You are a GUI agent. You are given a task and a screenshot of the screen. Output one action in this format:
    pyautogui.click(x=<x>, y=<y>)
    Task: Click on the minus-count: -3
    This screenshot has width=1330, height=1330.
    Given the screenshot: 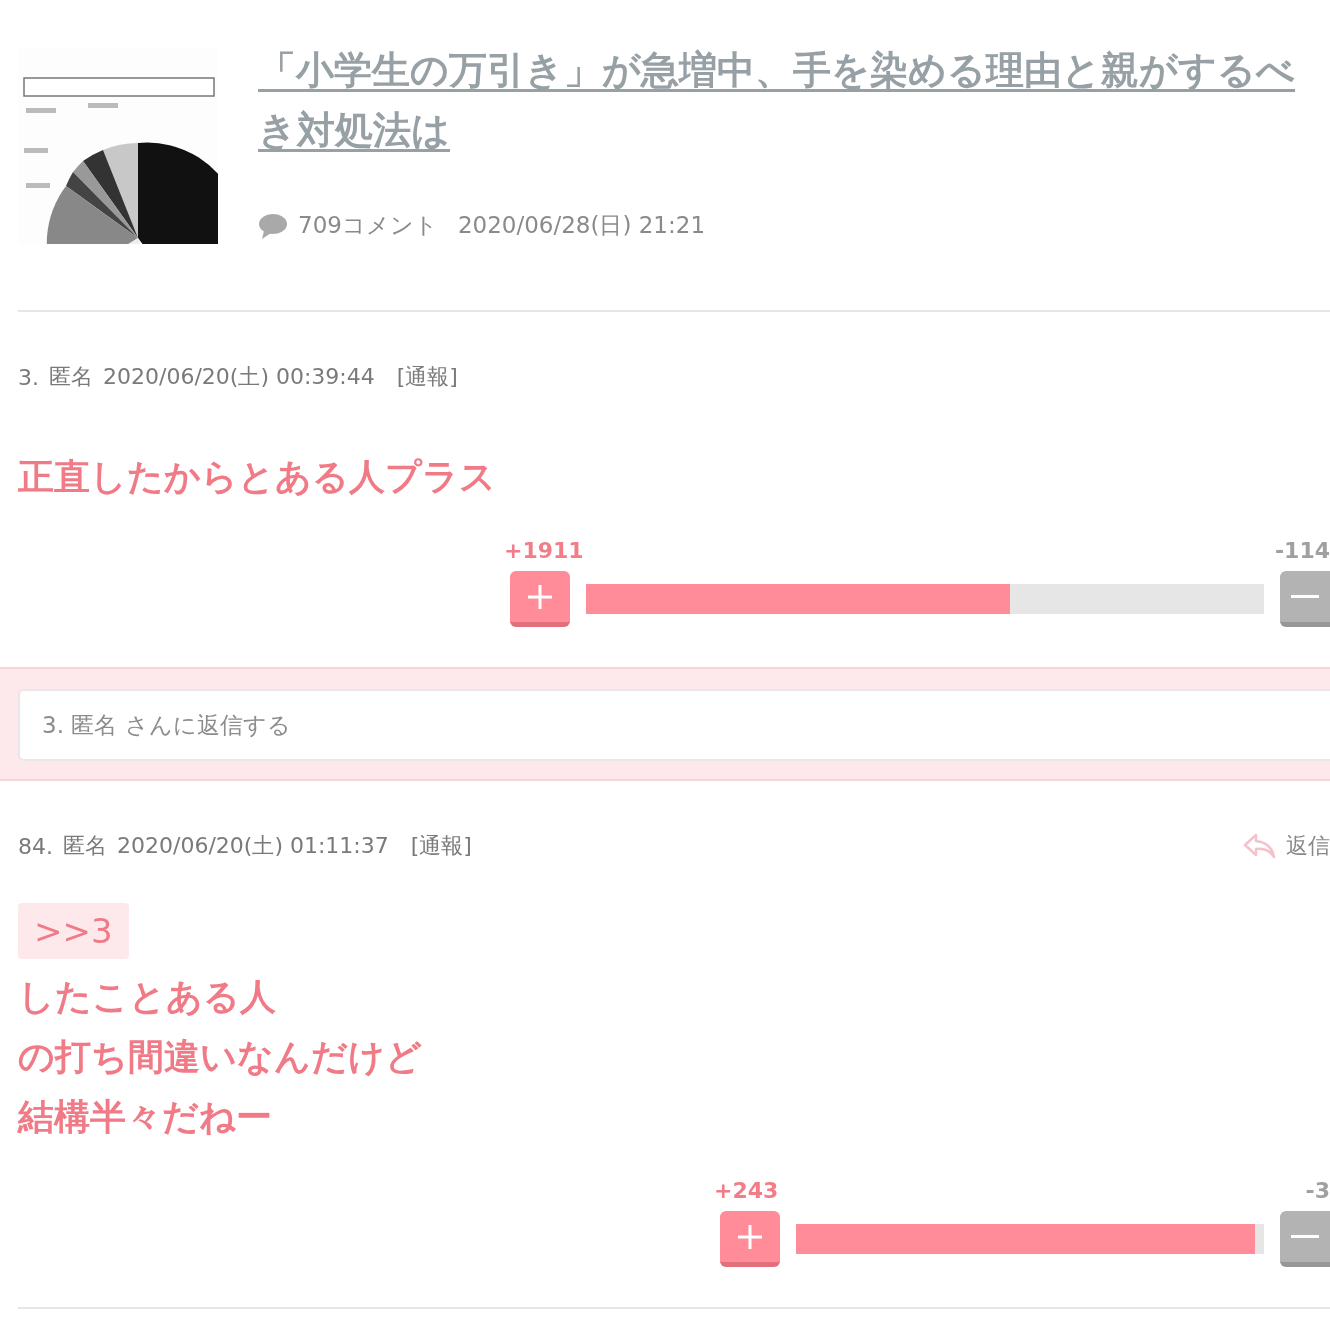 What is the action you would take?
    pyautogui.click(x=1317, y=1190)
    